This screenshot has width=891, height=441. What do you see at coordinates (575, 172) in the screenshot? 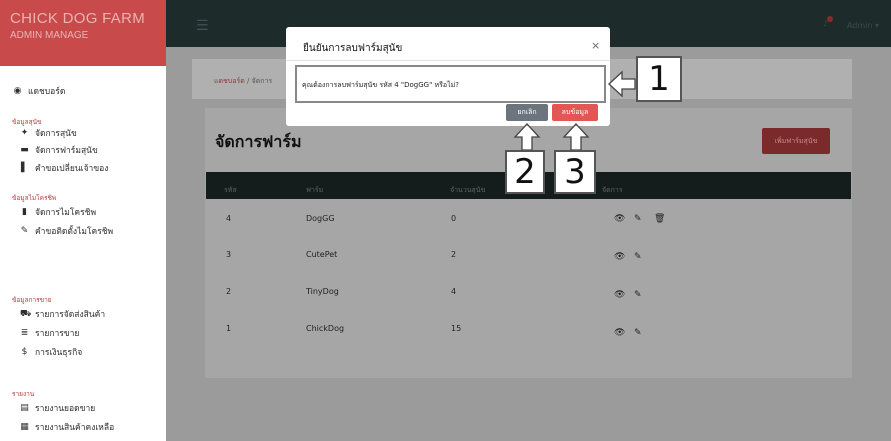
I see `callout-number-3: 3` at bounding box center [575, 172].